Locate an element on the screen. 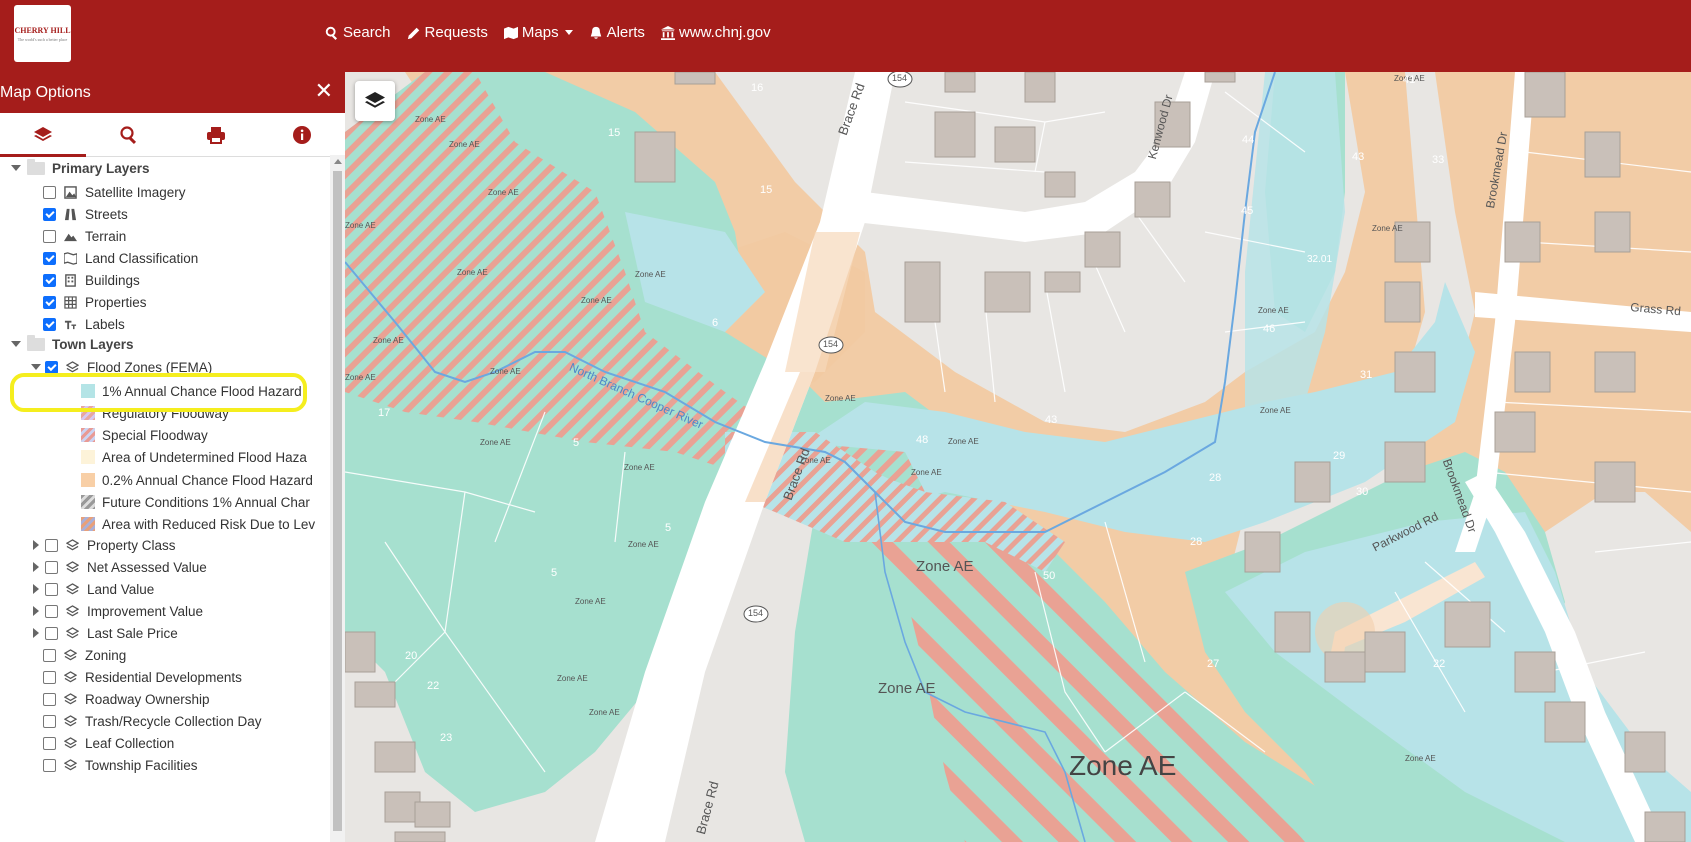  layer-label: Buildings is located at coordinates (112, 280).